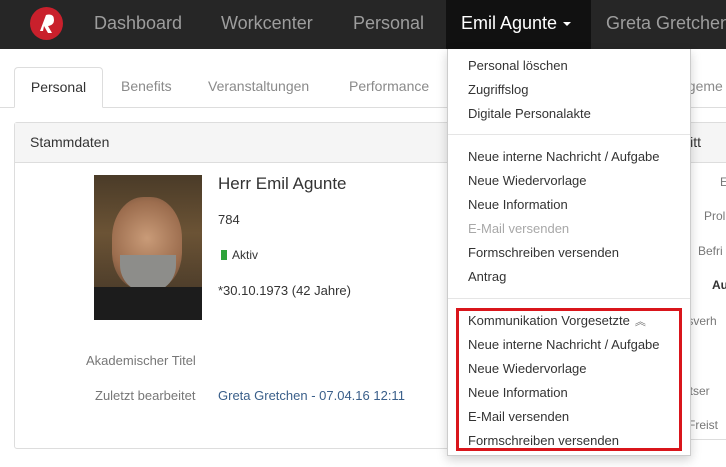 Image resolution: width=726 pixels, height=467 pixels. Describe the element at coordinates (145, 395) in the screenshot. I see `label-last-edited: Zuletzt bearbeitet` at that location.